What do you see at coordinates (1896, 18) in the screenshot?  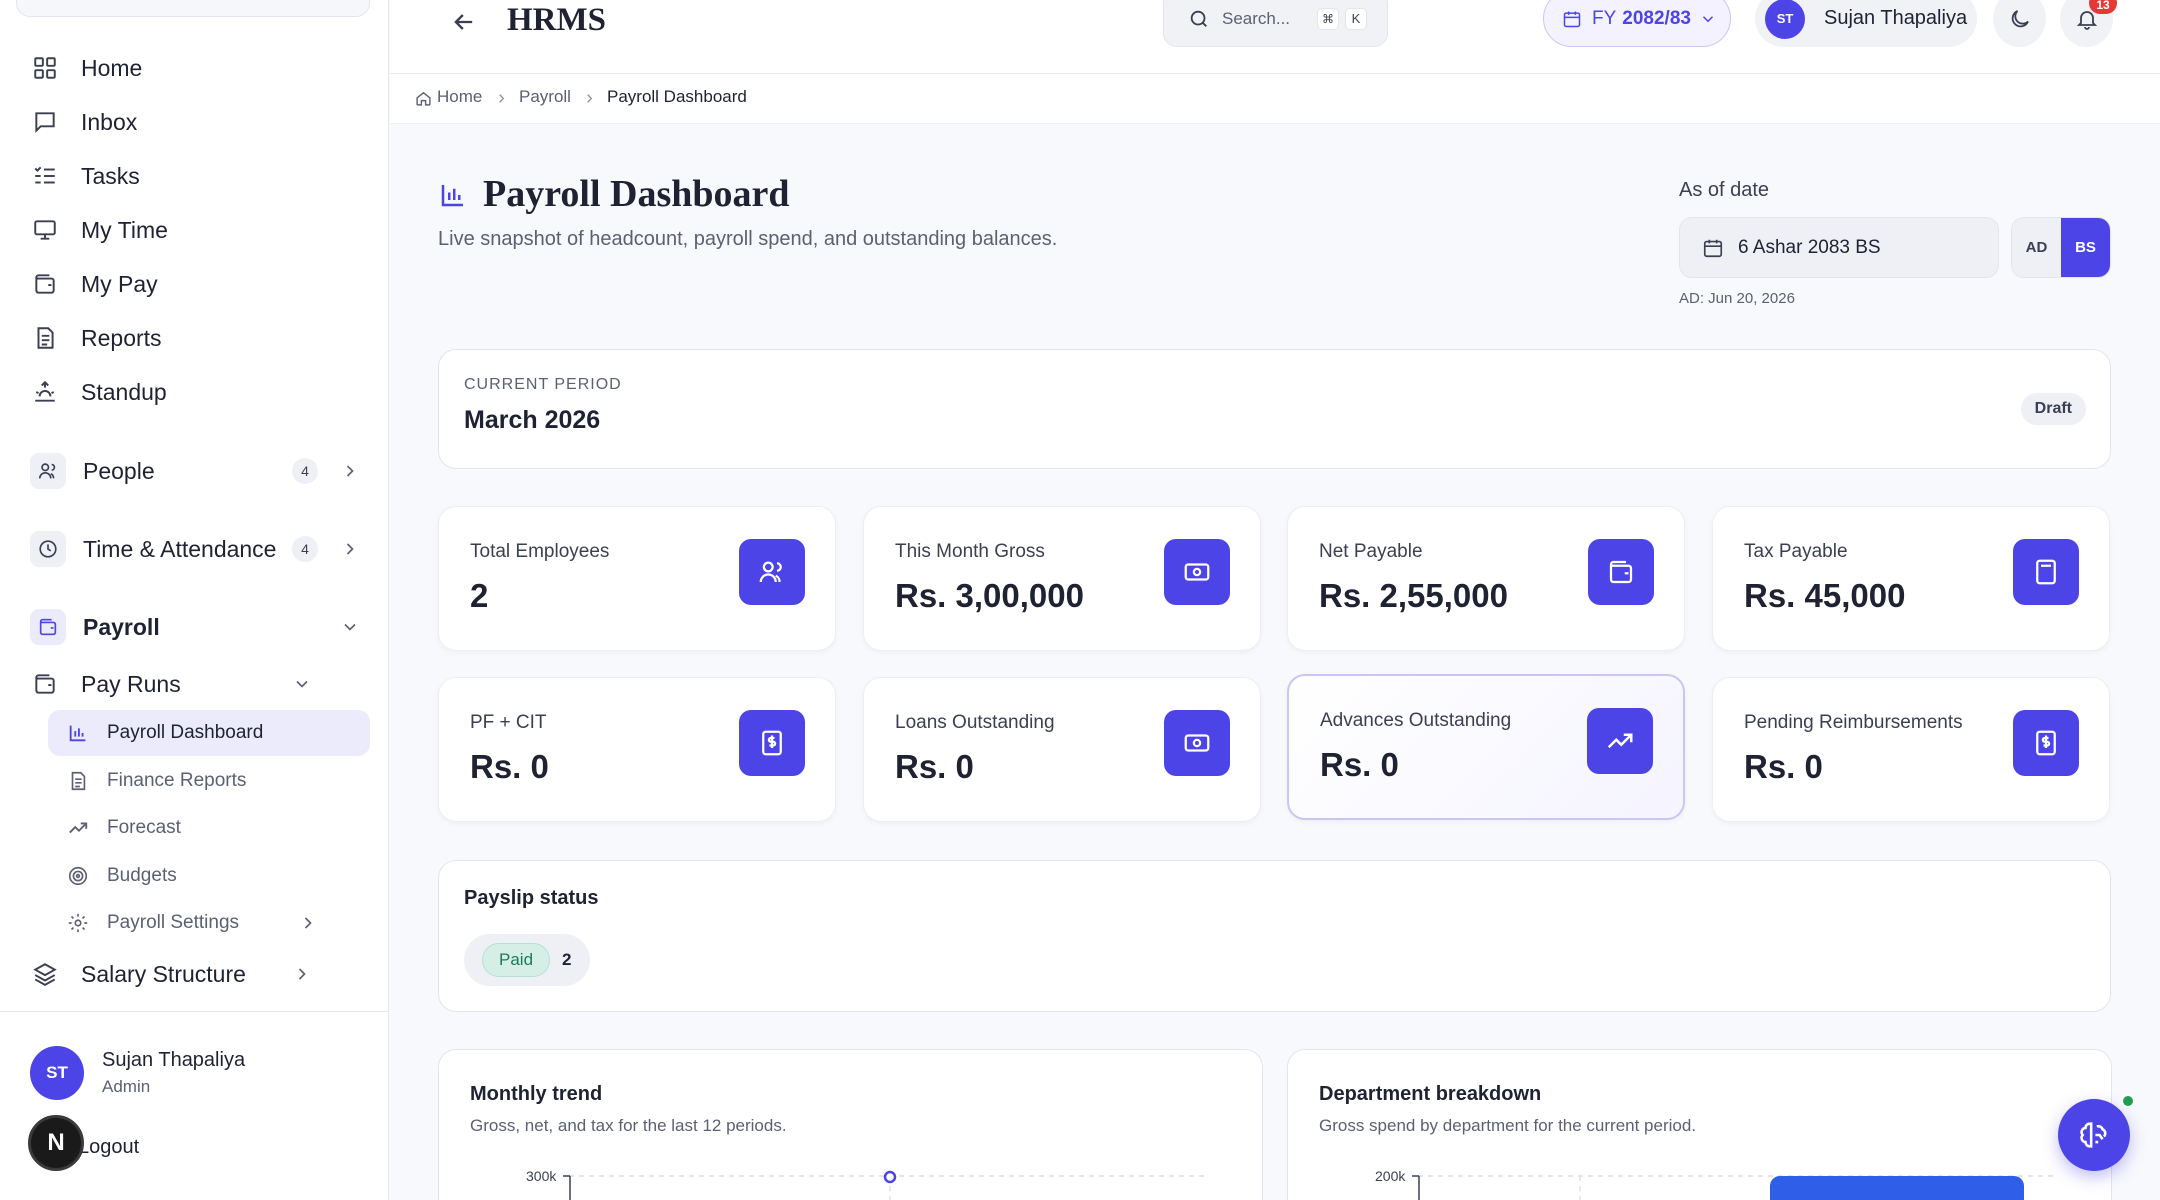 I see `header-user-name: Sujan Thapaliya` at bounding box center [1896, 18].